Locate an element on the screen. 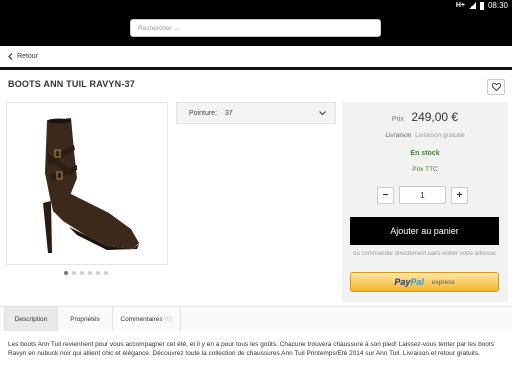  tab-description-label: Description is located at coordinates (31, 319).